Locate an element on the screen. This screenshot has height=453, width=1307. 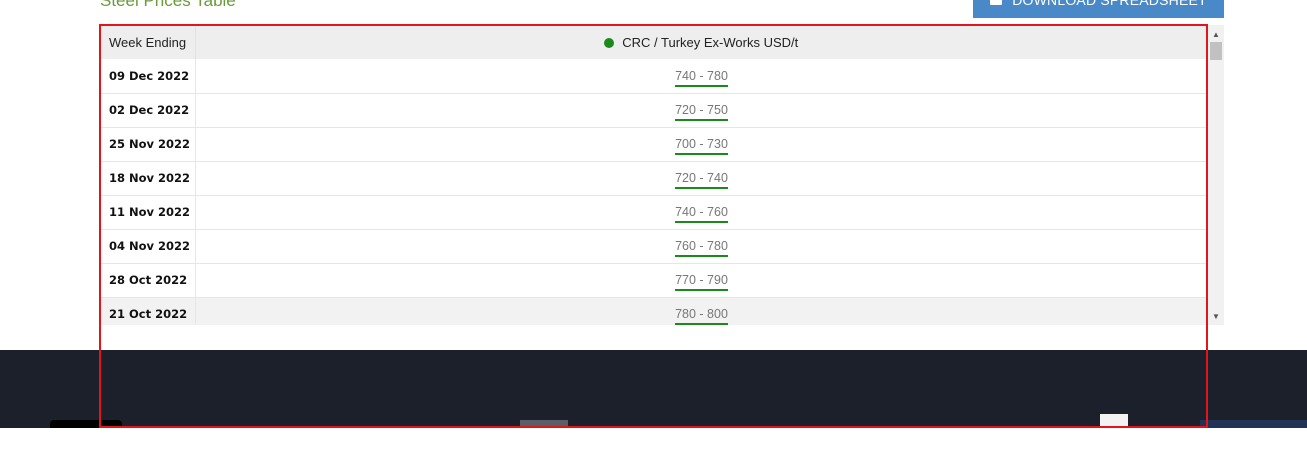
price-link: 720 - 750 is located at coordinates (701, 112).